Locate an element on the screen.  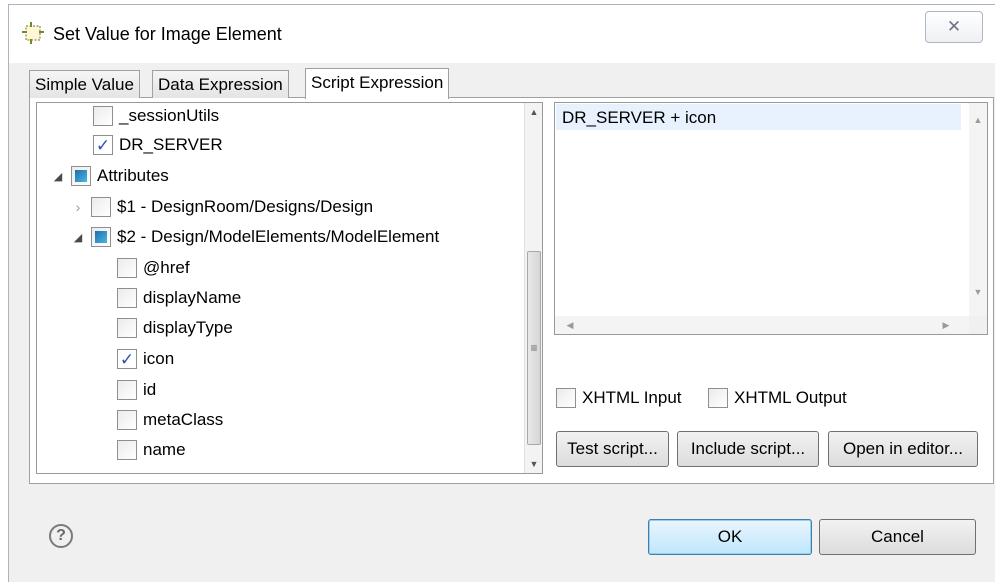
tab-data-expression: Data Expression is located at coordinates (220, 84).